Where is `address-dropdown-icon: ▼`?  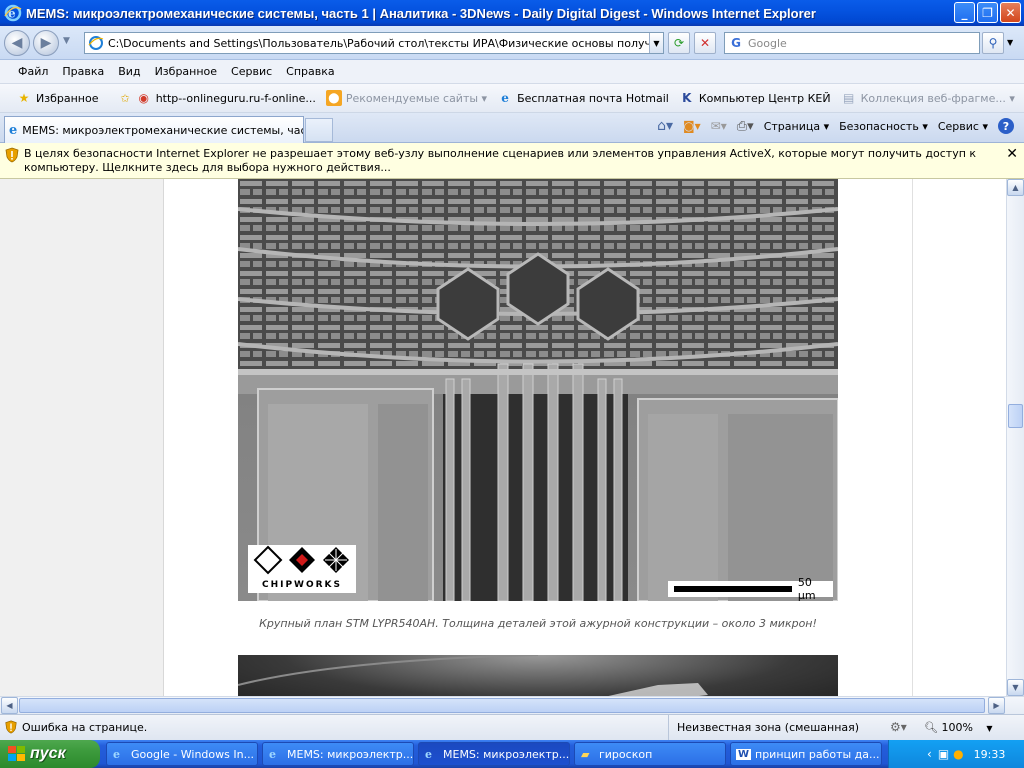
address-dropdown-icon: ▼ is located at coordinates (656, 43).